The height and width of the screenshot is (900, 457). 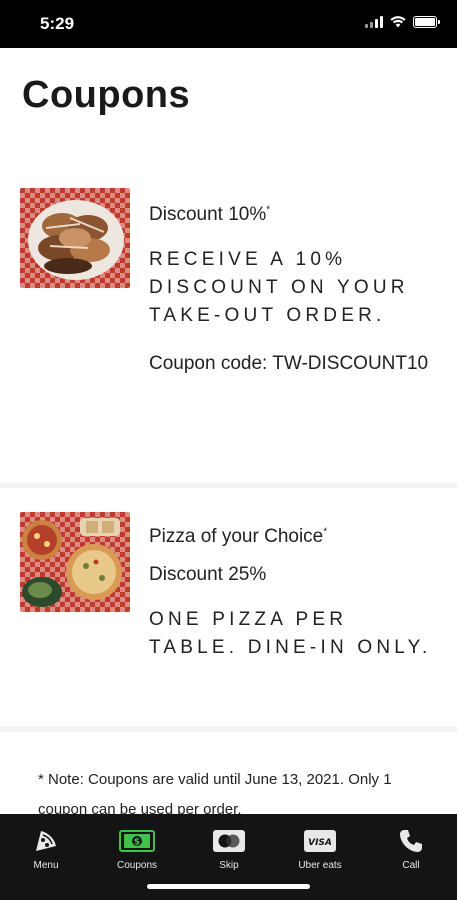 I want to click on tab-coupons: $ Coupons, so click(x=137, y=848).